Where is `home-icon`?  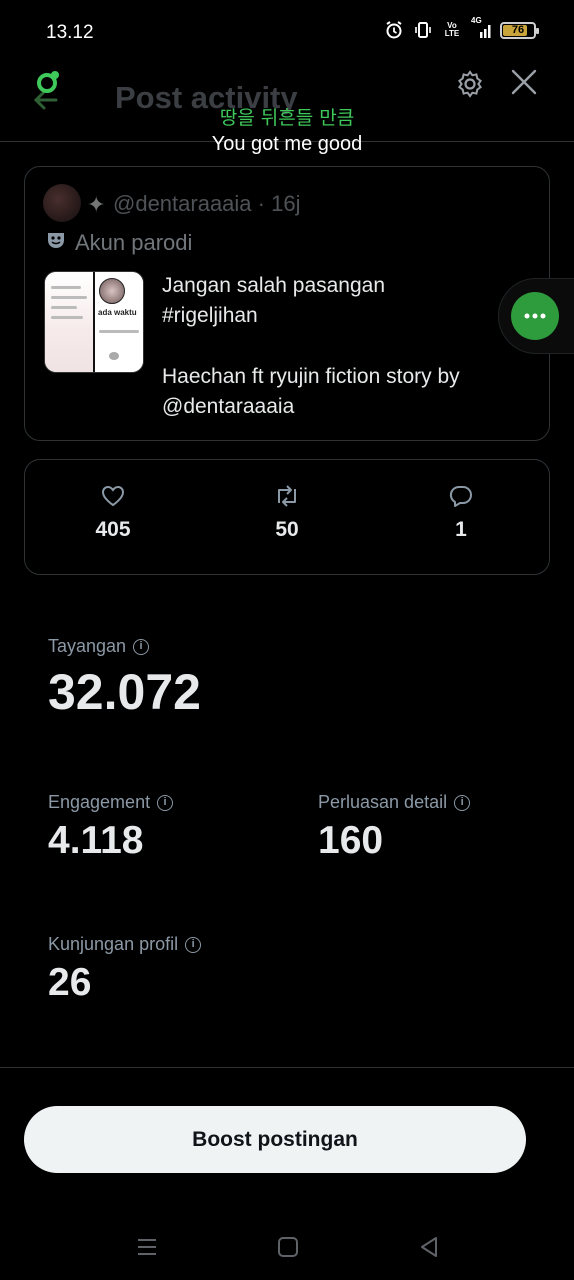
home-icon is located at coordinates (288, 1247).